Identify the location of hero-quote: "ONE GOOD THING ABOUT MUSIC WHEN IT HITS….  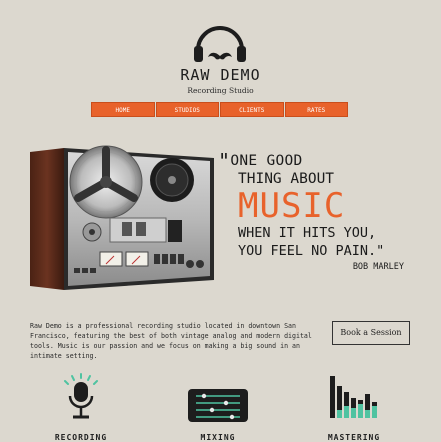
(318, 210).